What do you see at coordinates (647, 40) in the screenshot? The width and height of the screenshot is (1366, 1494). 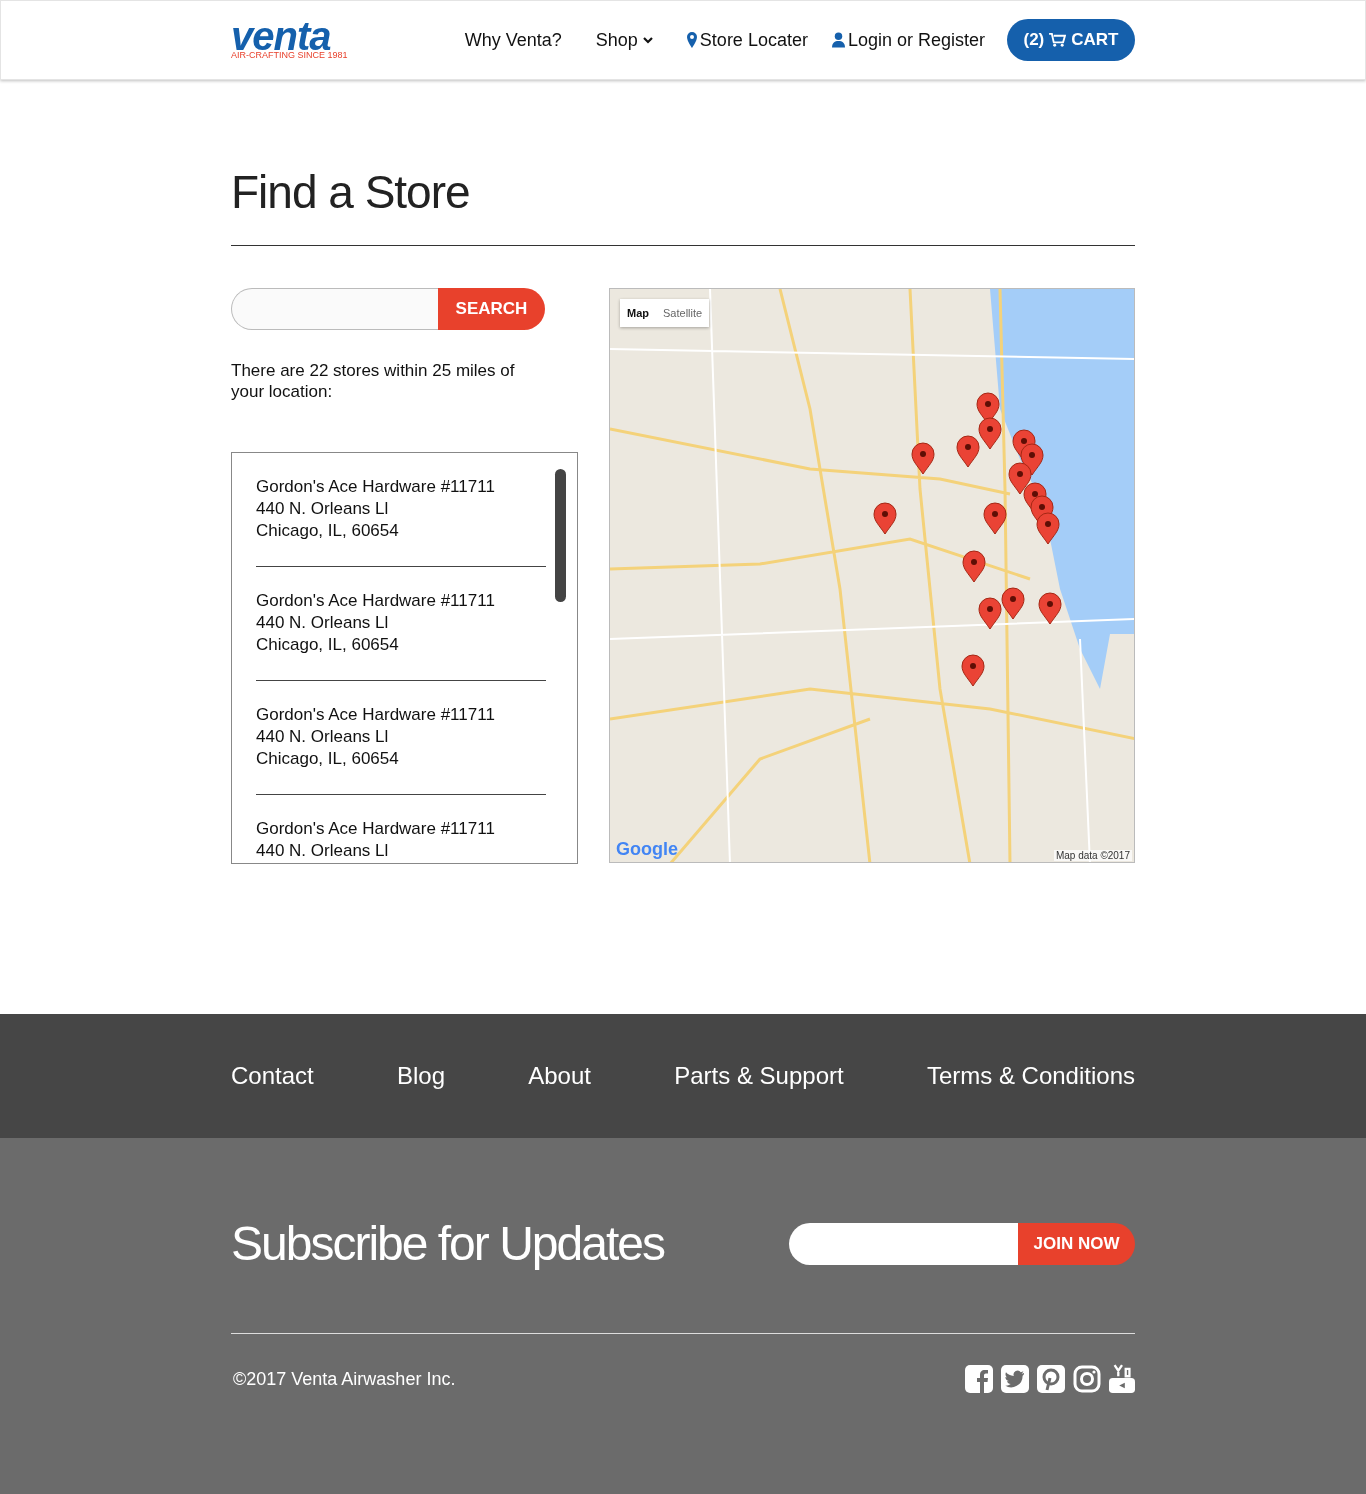 I see `chevron-down-icon` at bounding box center [647, 40].